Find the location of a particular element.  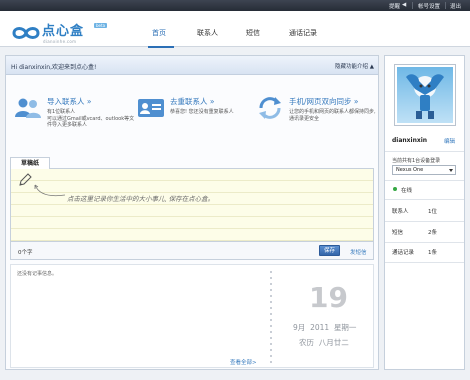

lunar-label: 农历 is located at coordinates (306, 342).